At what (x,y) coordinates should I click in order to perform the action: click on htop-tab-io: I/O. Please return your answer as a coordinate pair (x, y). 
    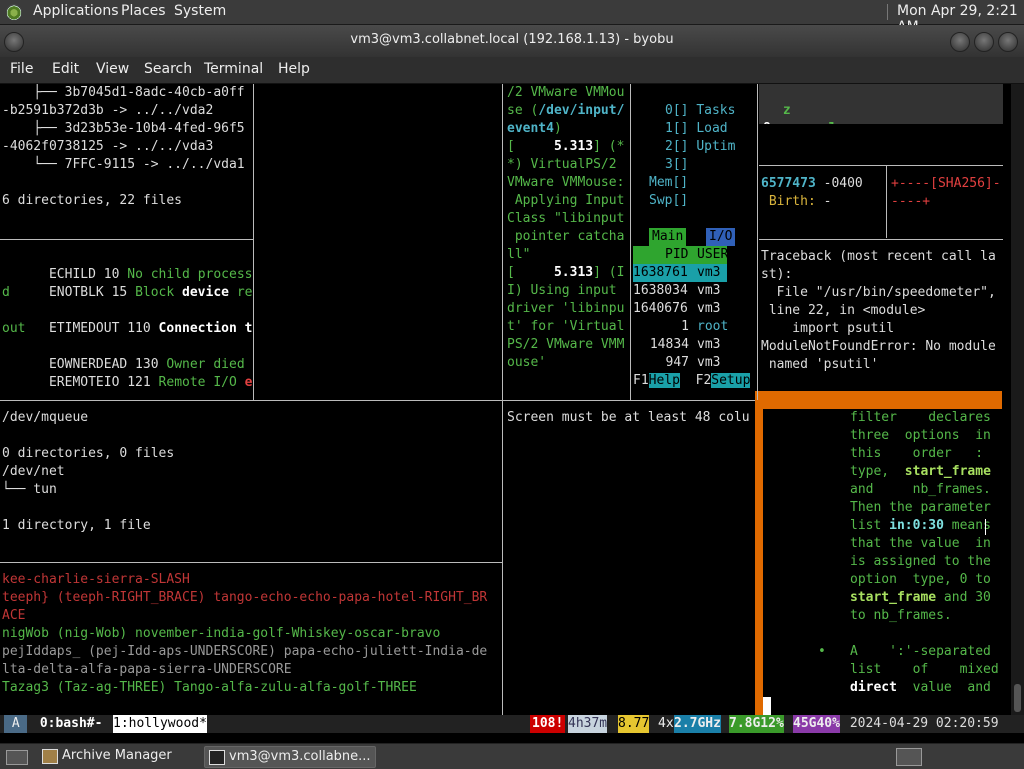
    Looking at the image, I should click on (721, 237).